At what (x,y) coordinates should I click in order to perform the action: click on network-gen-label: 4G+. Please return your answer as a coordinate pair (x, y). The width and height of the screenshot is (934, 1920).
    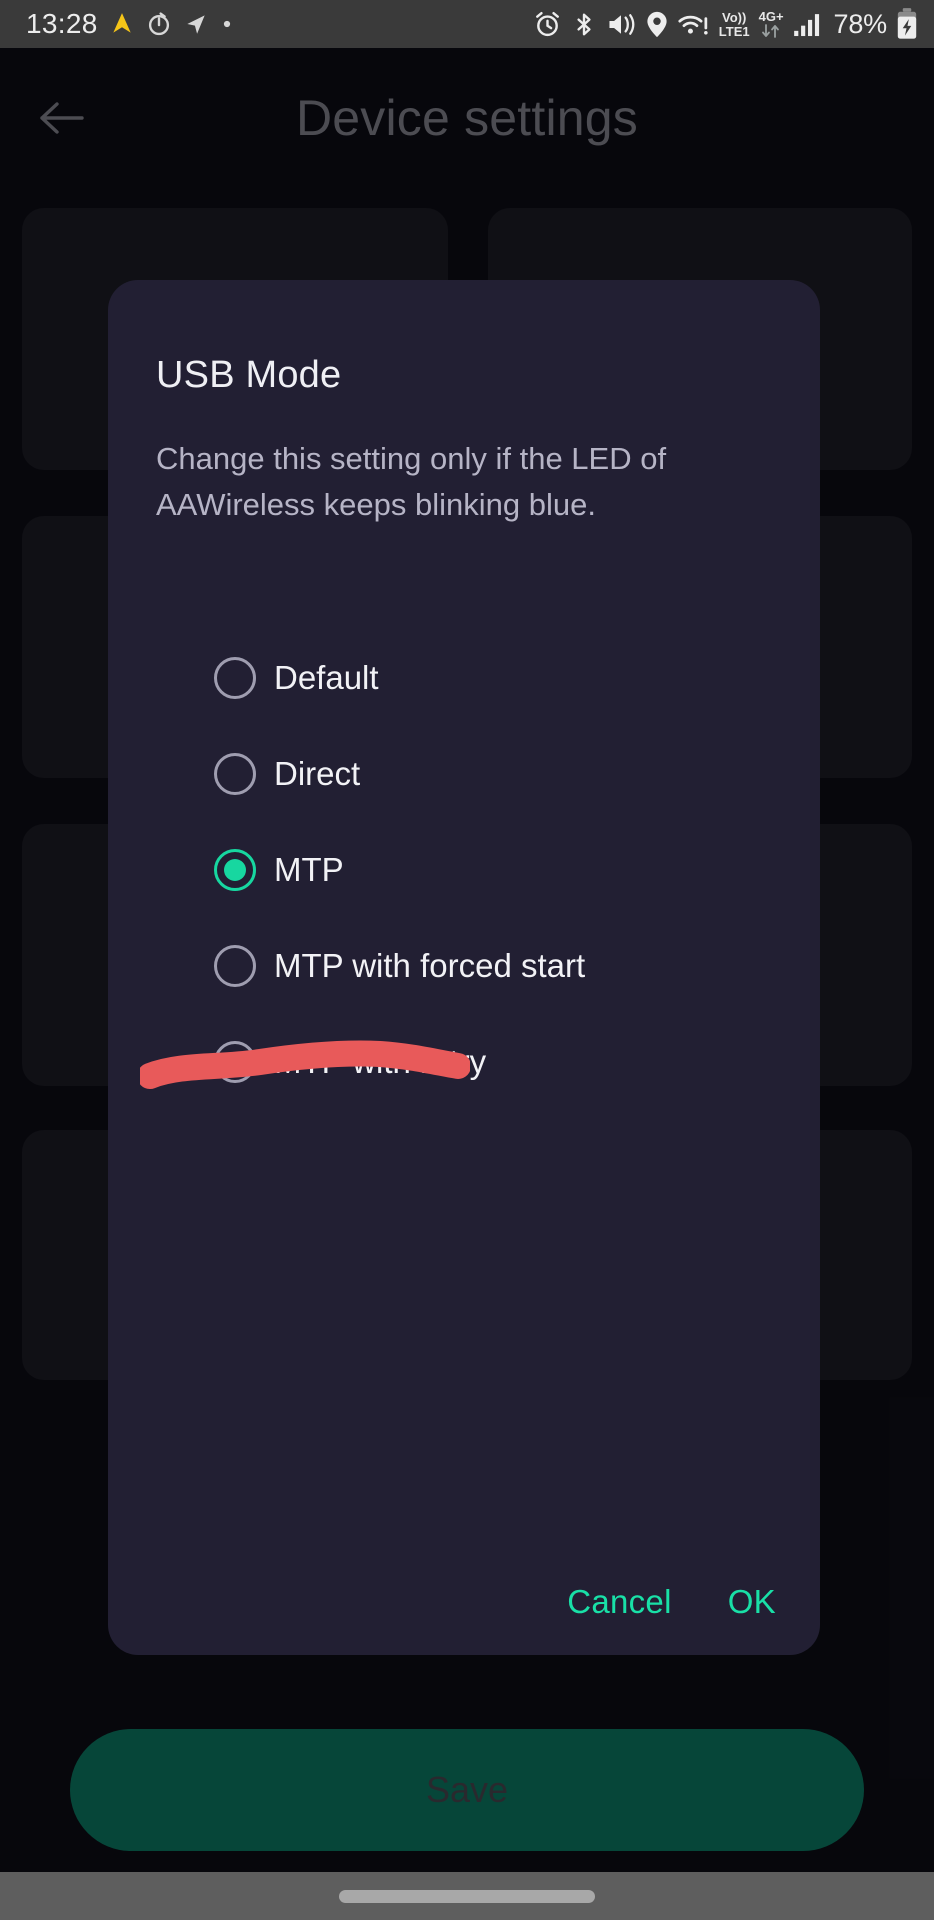
    Looking at the image, I should click on (771, 16).